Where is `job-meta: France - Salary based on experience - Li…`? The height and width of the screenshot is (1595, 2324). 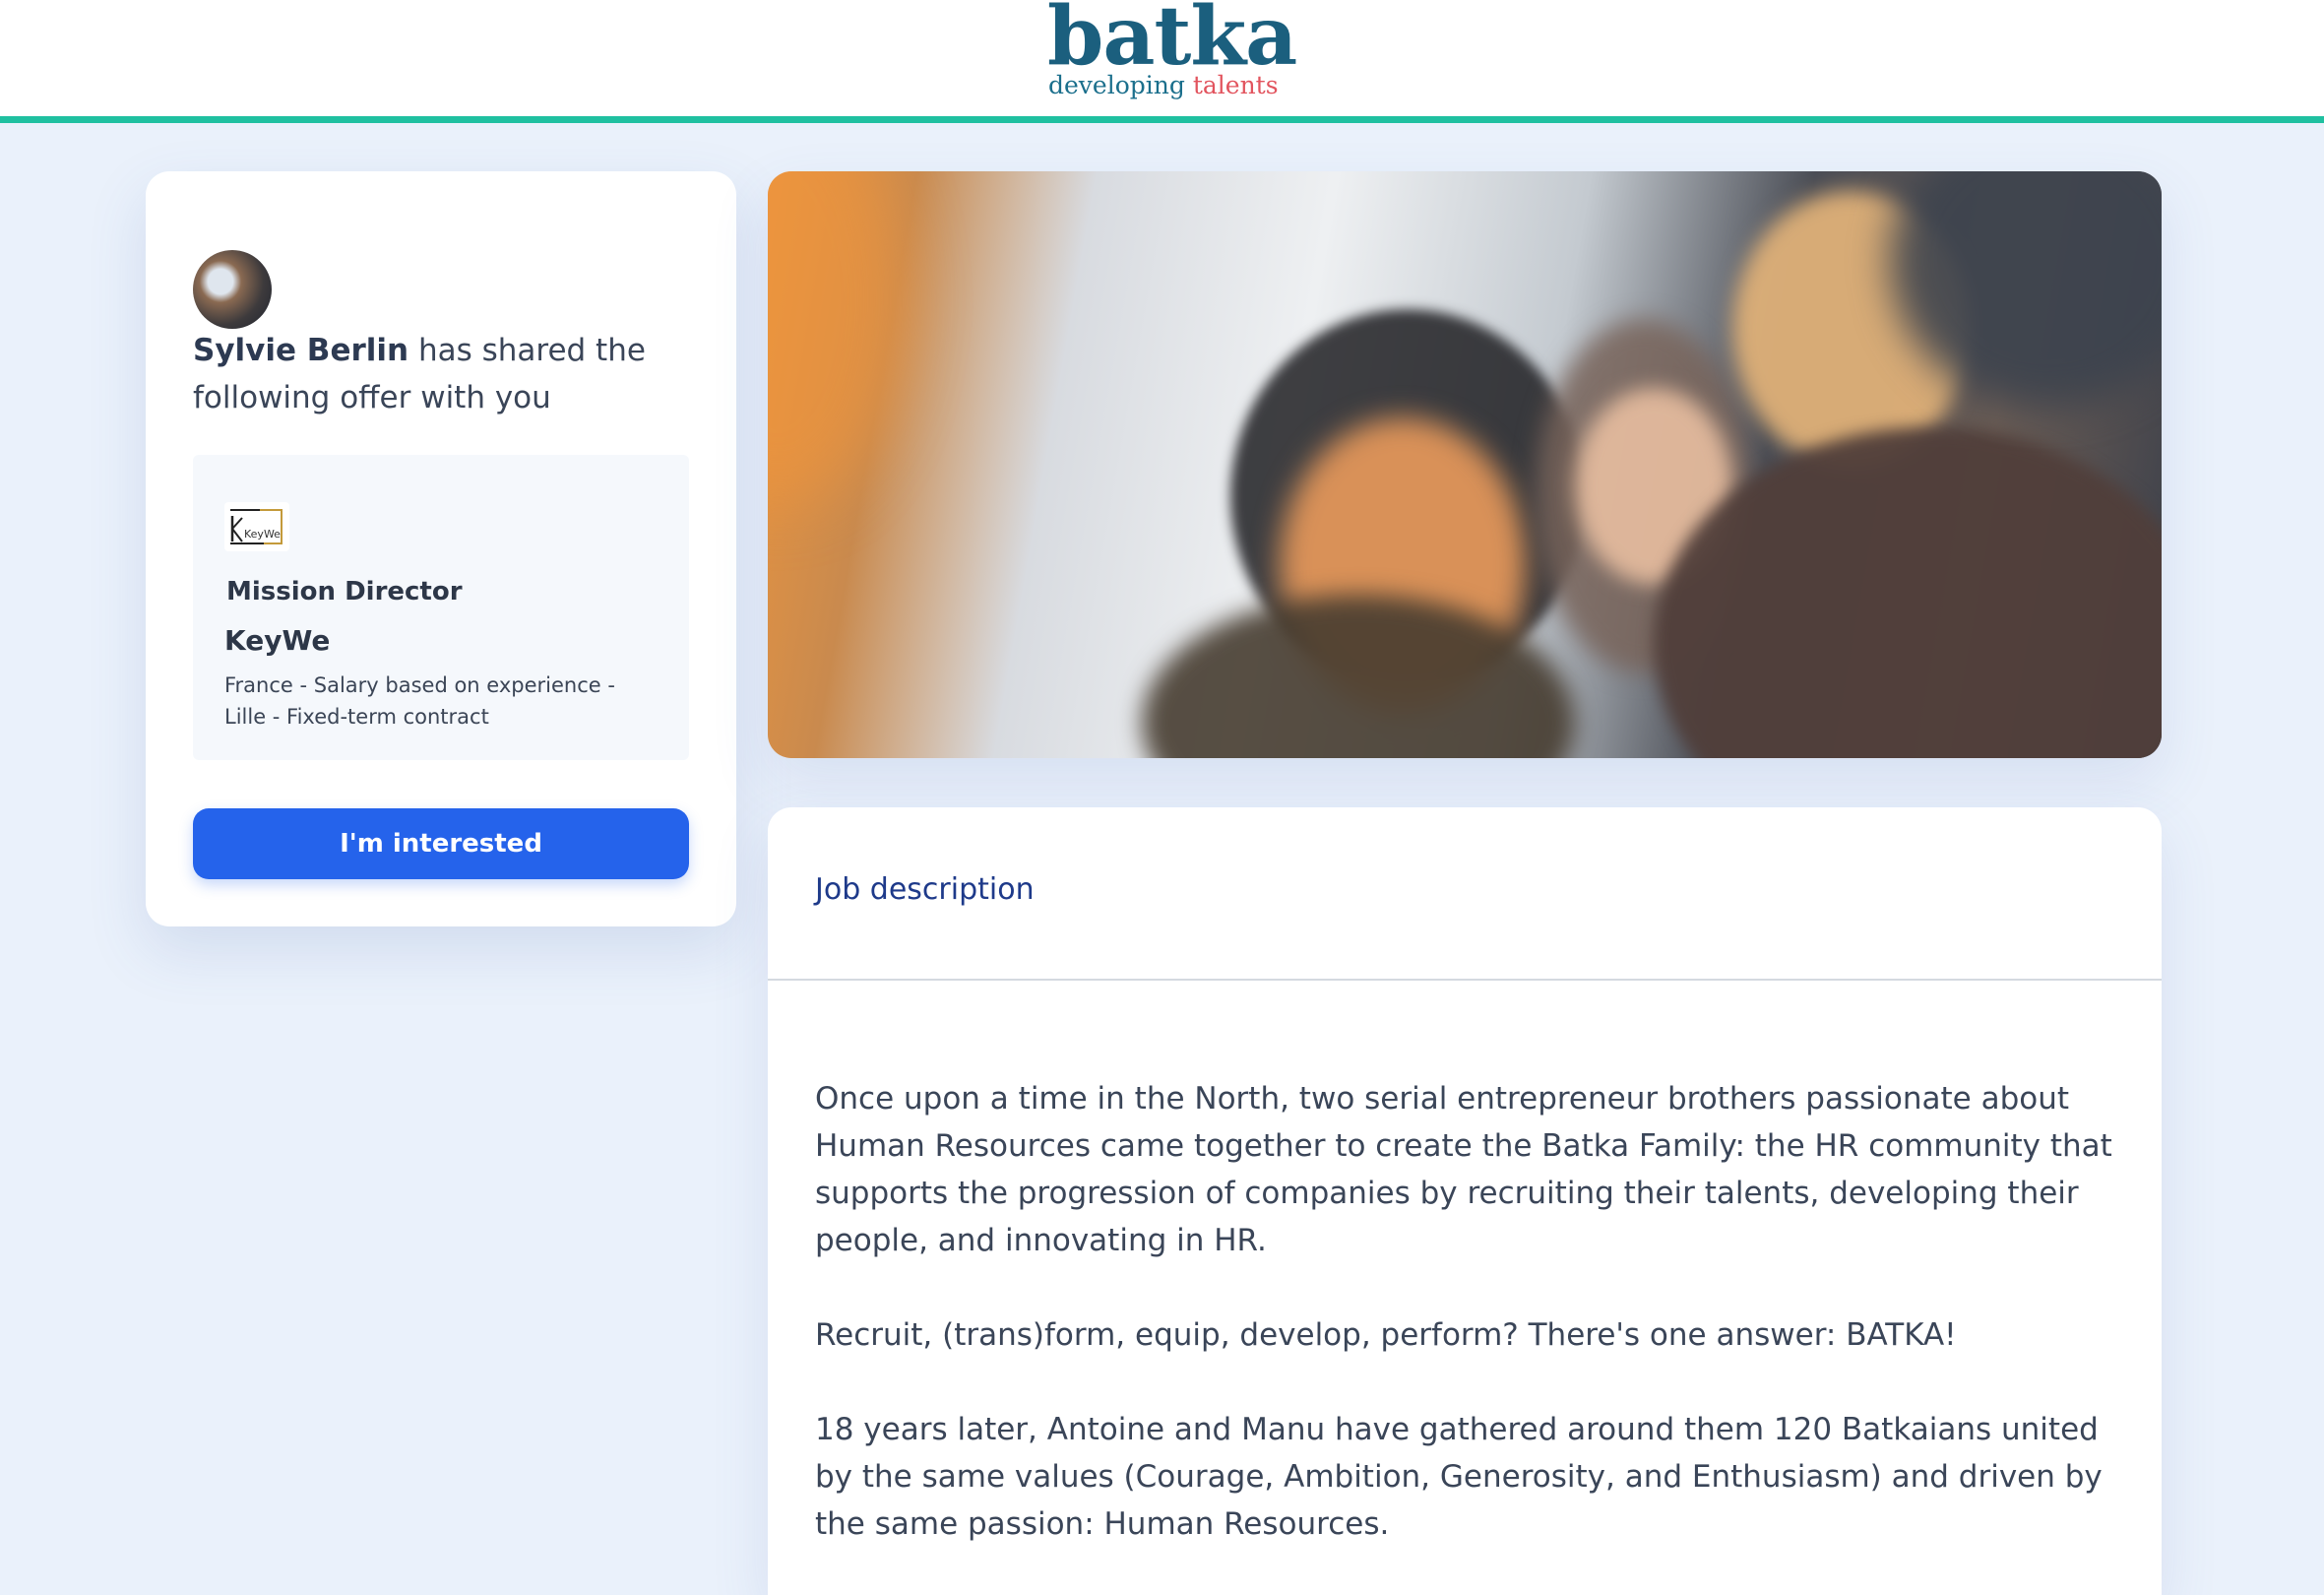 job-meta: France - Salary based on experience - Li… is located at coordinates (419, 701).